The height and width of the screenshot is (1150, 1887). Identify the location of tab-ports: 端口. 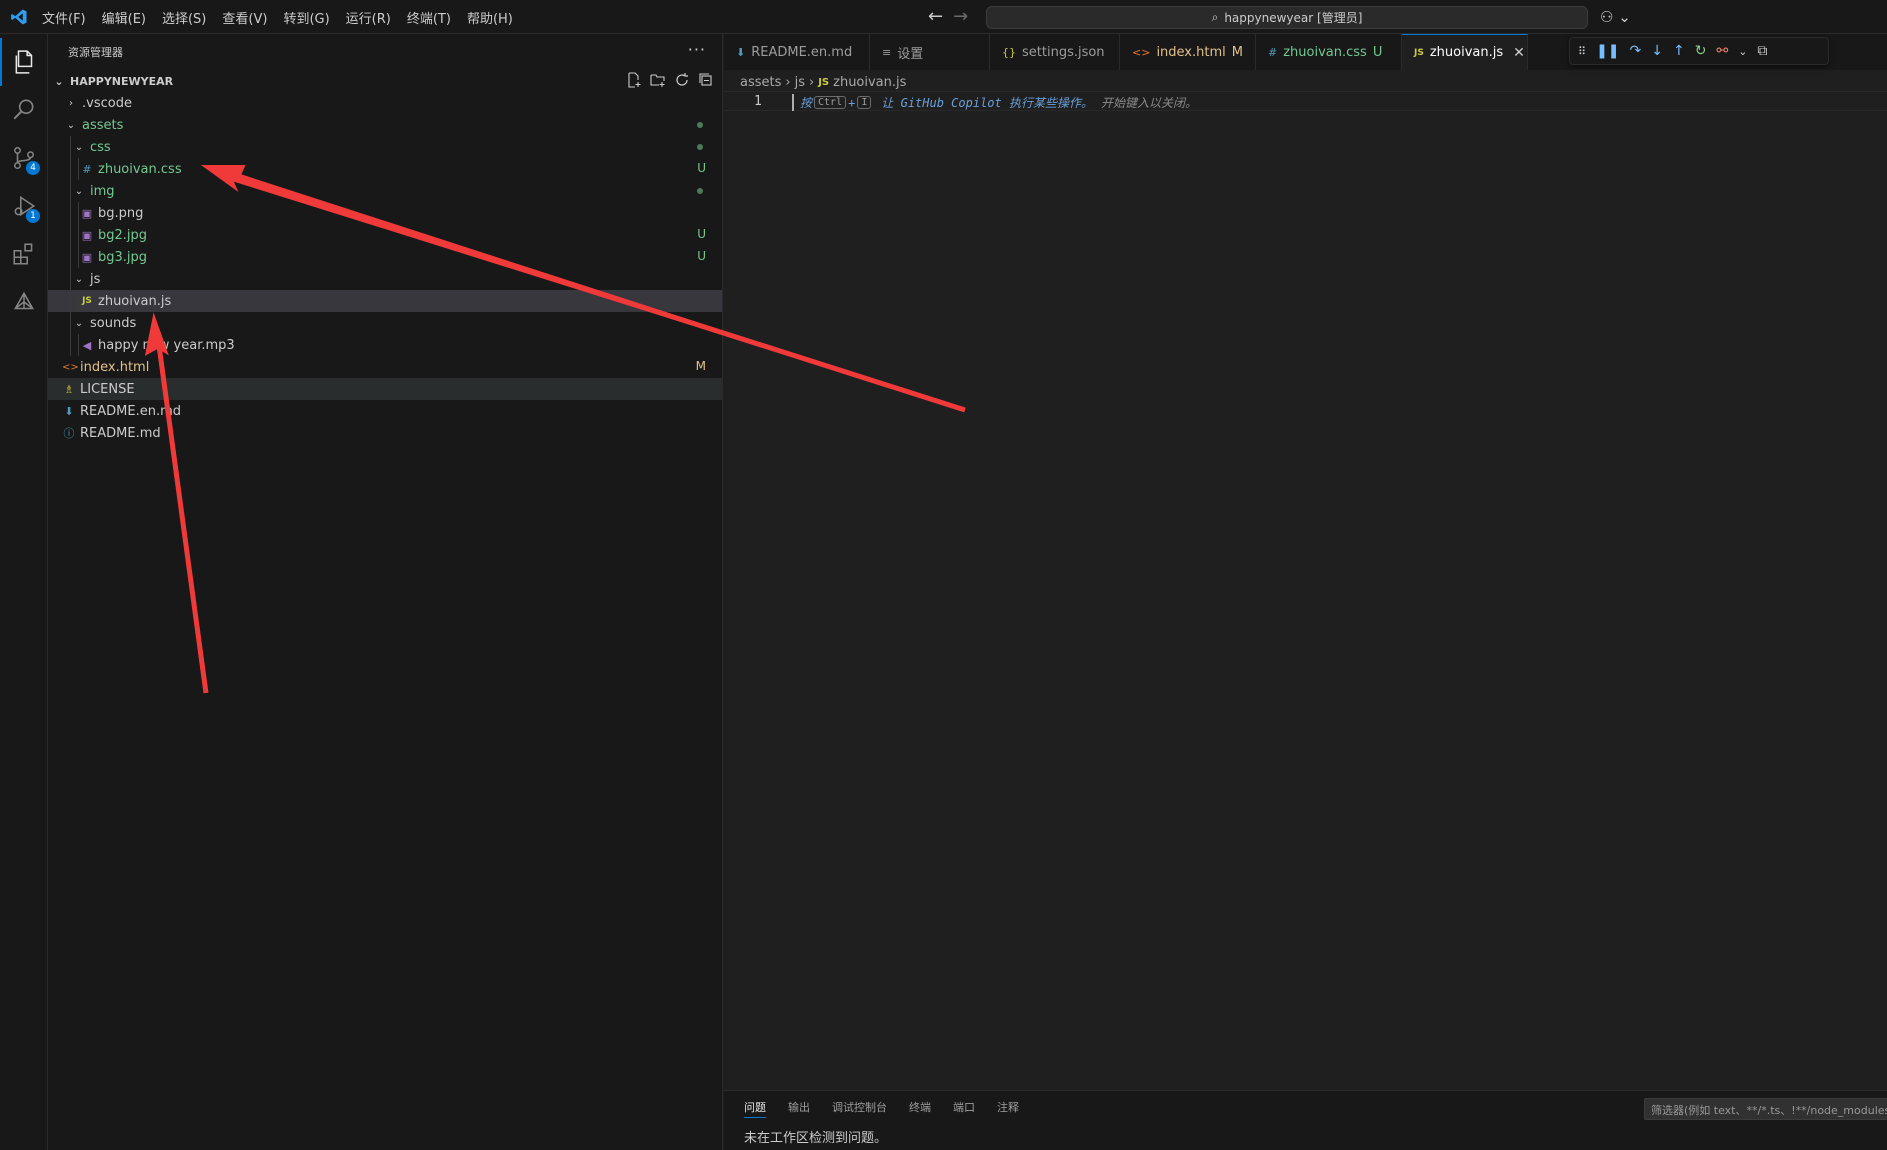
(964, 1108).